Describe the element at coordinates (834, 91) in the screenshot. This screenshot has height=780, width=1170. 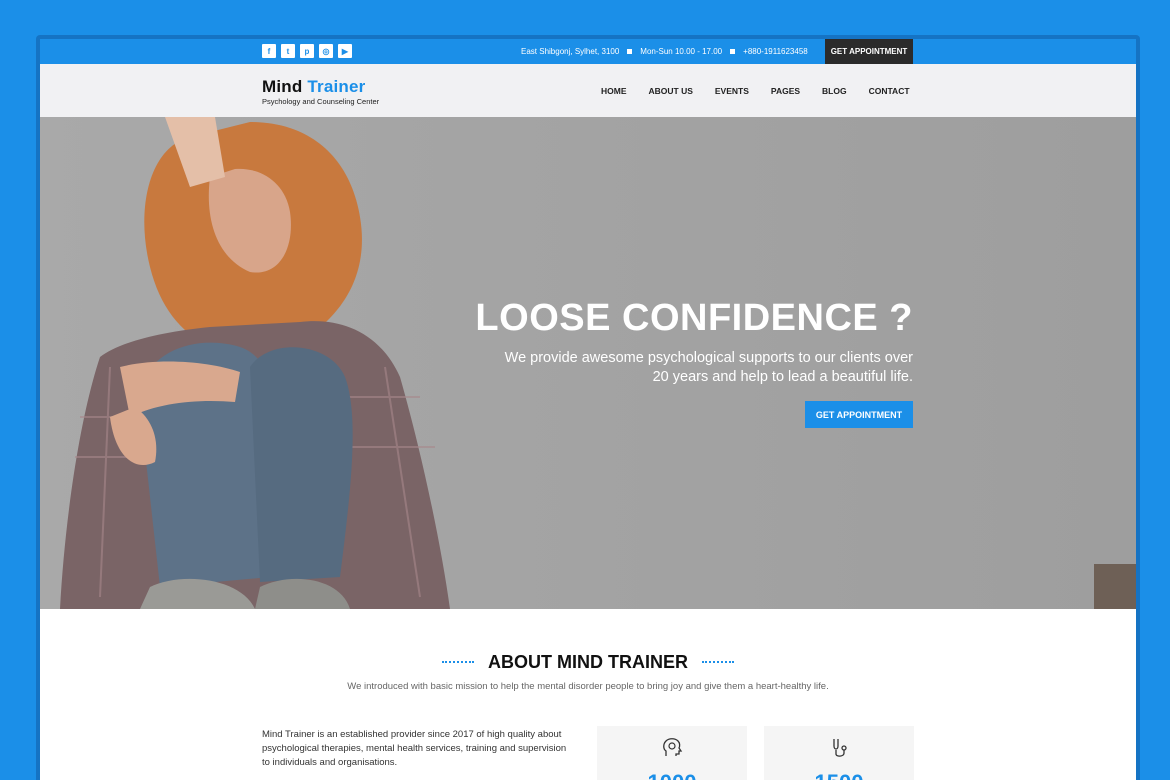
I see `nav-blog: BLOG` at that location.